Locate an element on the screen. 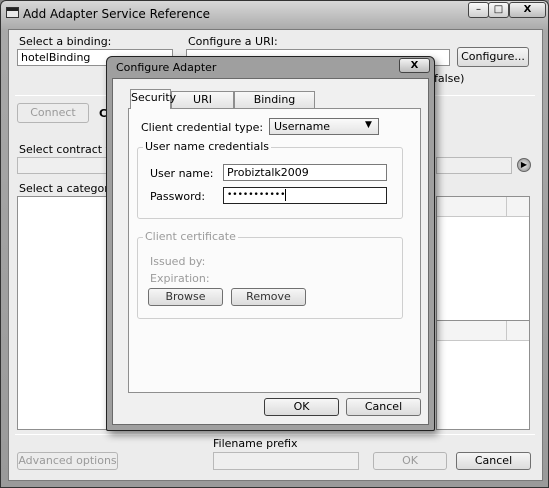 This screenshot has width=549, height=488. cancel-button: Cancel is located at coordinates (493, 461).